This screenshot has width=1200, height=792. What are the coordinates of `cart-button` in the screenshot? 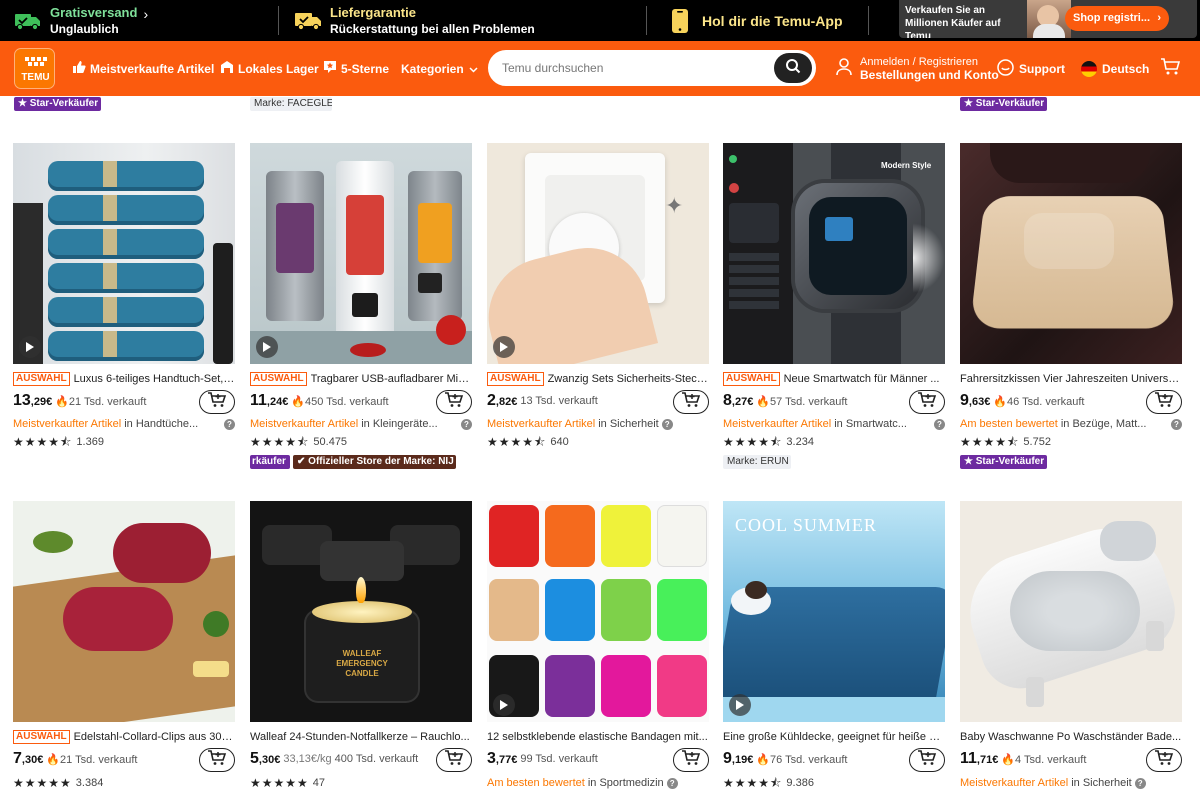 It's located at (1170, 68).